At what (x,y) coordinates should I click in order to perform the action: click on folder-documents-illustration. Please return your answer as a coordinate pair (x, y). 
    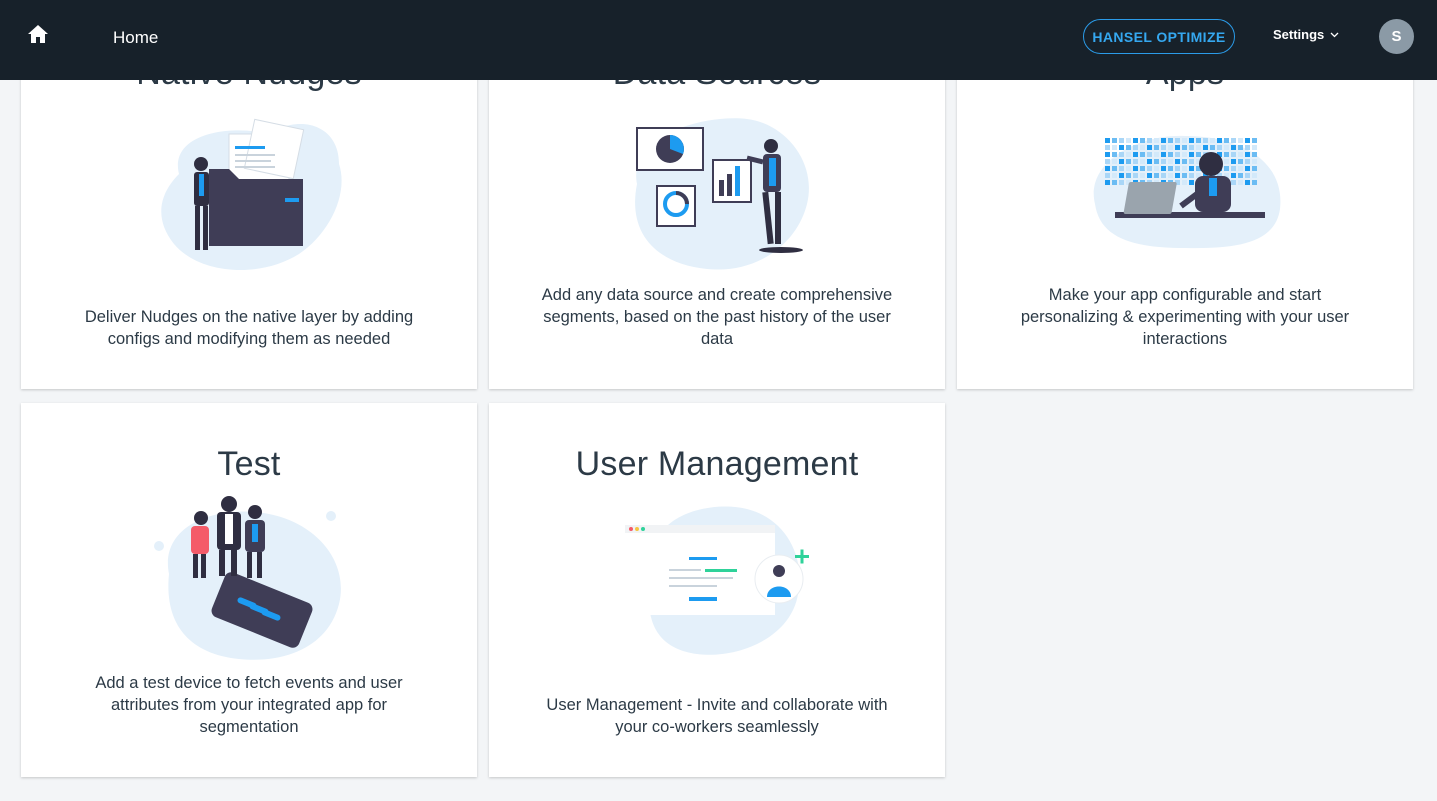
    Looking at the image, I should click on (251, 194).